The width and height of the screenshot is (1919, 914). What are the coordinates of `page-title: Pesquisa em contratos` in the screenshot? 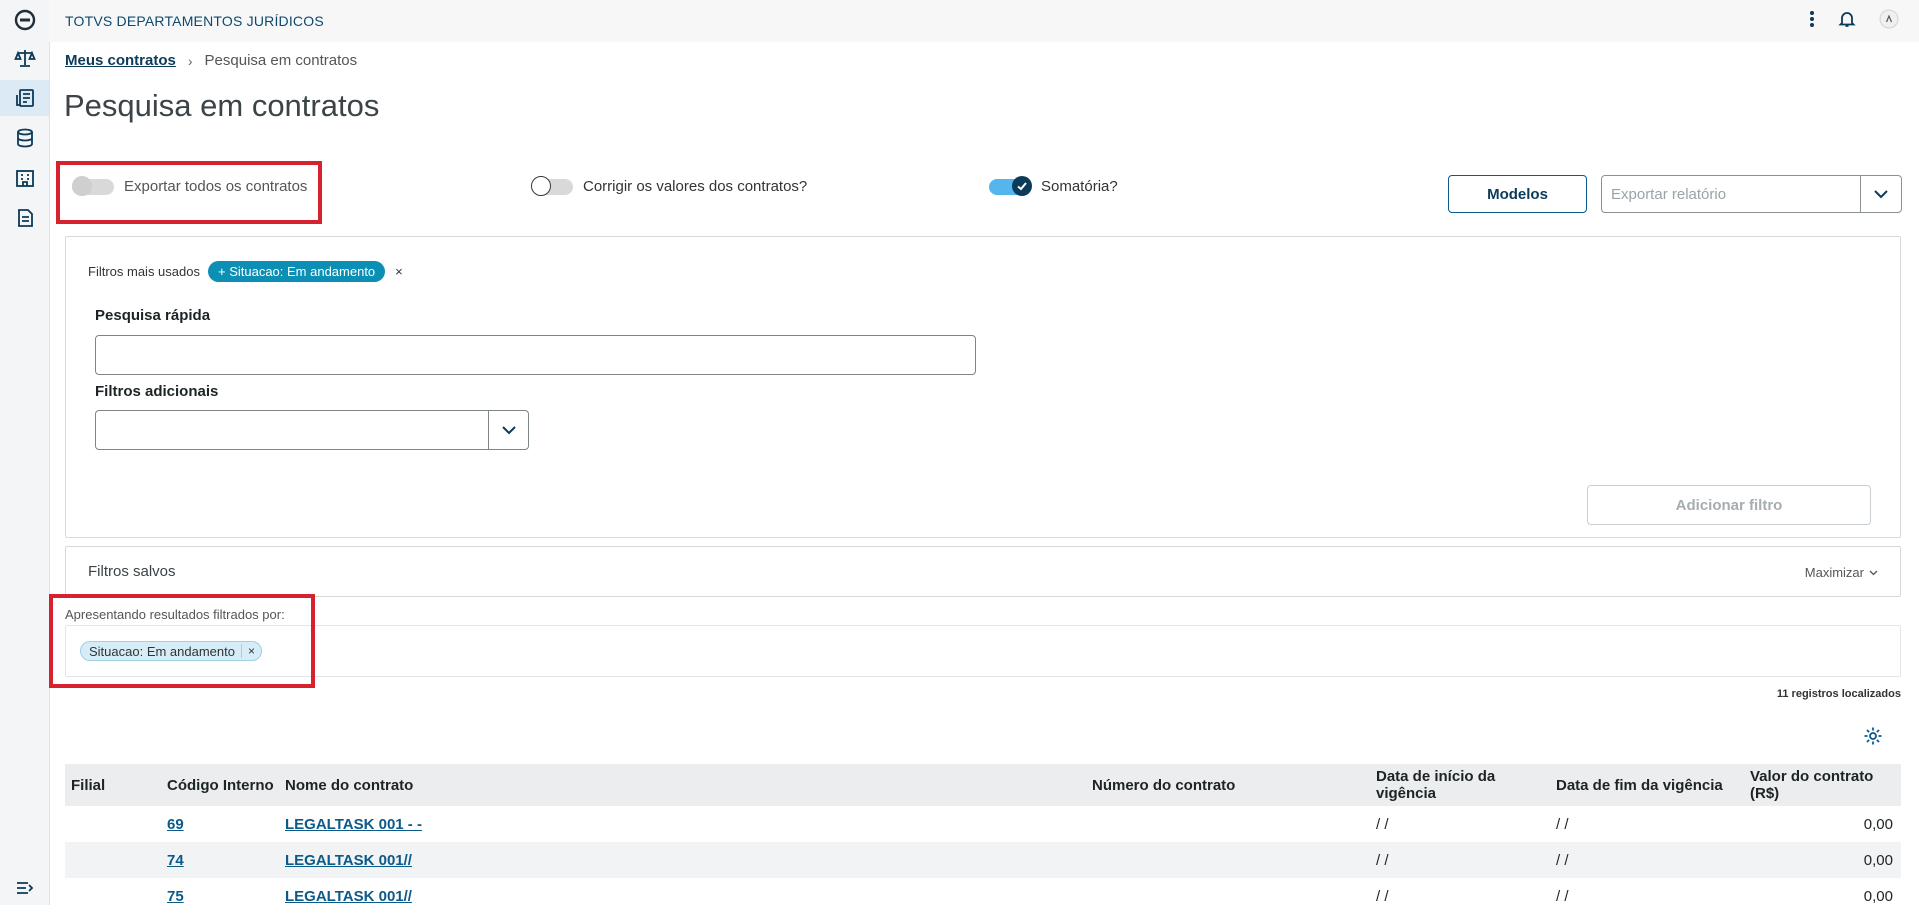 It's located at (222, 105).